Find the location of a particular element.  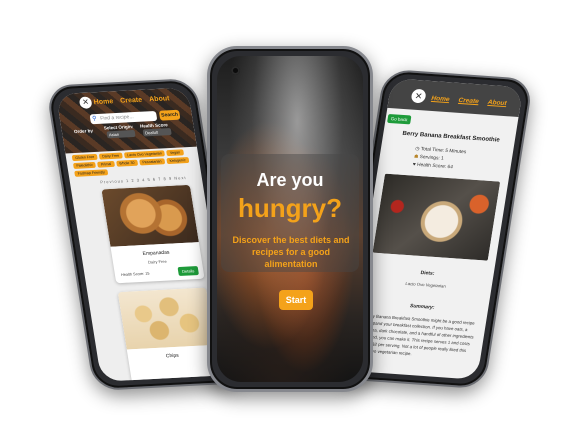

pagination: Previous 1 2 3 4 5 6 7 8 9 Next is located at coordinates (143, 179).